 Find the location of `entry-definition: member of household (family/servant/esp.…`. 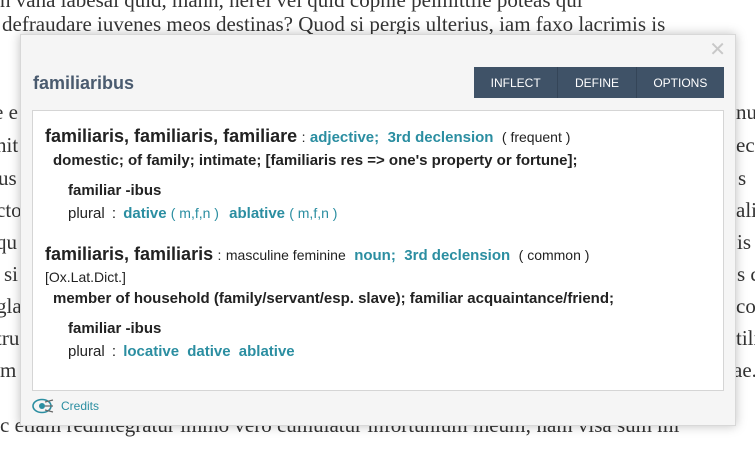

entry-definition: member of household (family/servant/esp.… is located at coordinates (333, 298).